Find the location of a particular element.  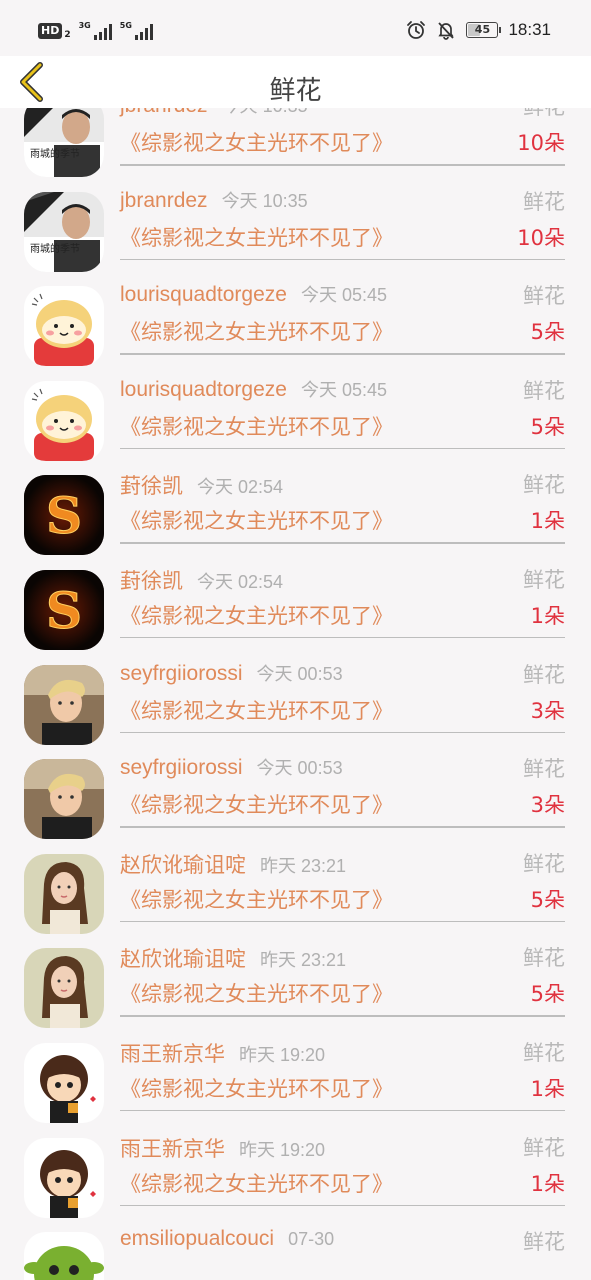

network-label-5g: 5G is located at coordinates (125, 25).